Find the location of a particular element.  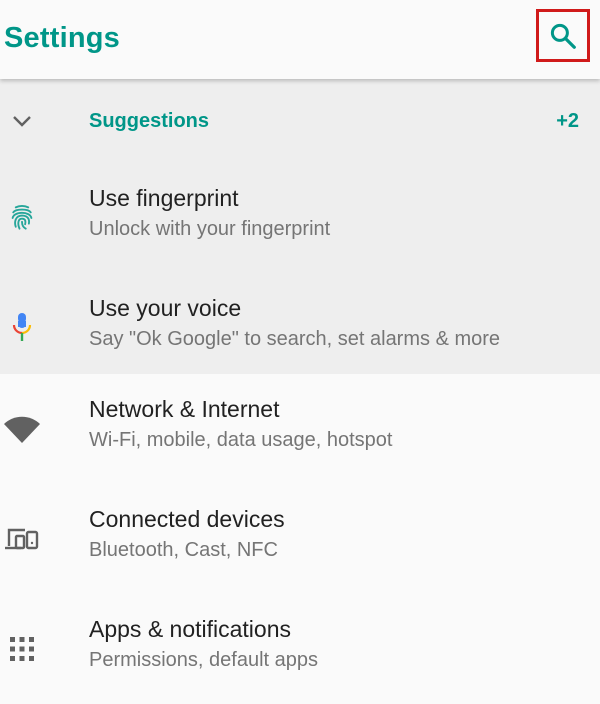

search-button is located at coordinates (563, 35).